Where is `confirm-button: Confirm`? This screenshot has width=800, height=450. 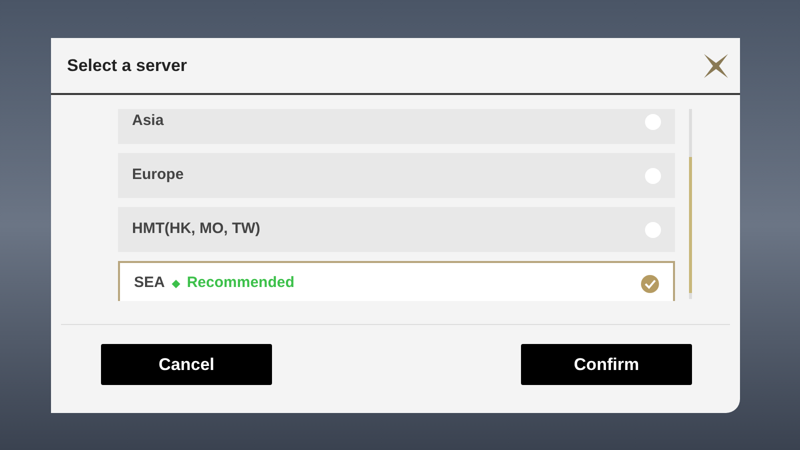 confirm-button: Confirm is located at coordinates (606, 364).